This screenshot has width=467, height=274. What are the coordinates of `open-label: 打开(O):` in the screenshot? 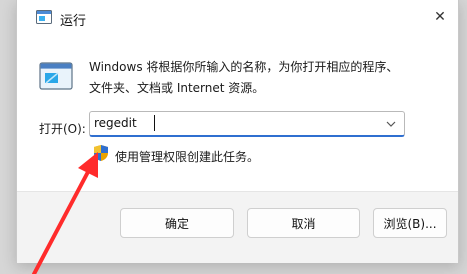 It's located at (62, 129).